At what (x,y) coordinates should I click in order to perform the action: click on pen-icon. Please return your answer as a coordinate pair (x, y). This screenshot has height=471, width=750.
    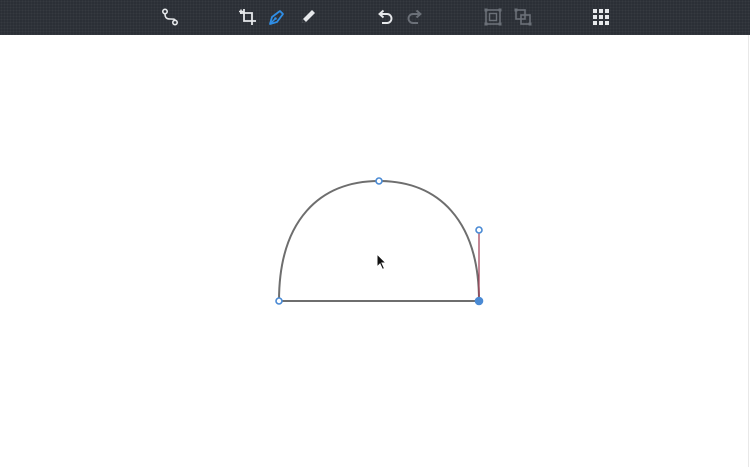
    Looking at the image, I should click on (277, 17).